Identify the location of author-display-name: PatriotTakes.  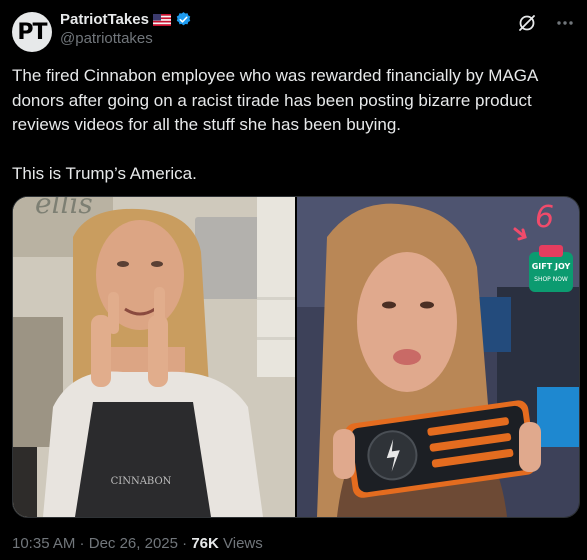
(104, 19).